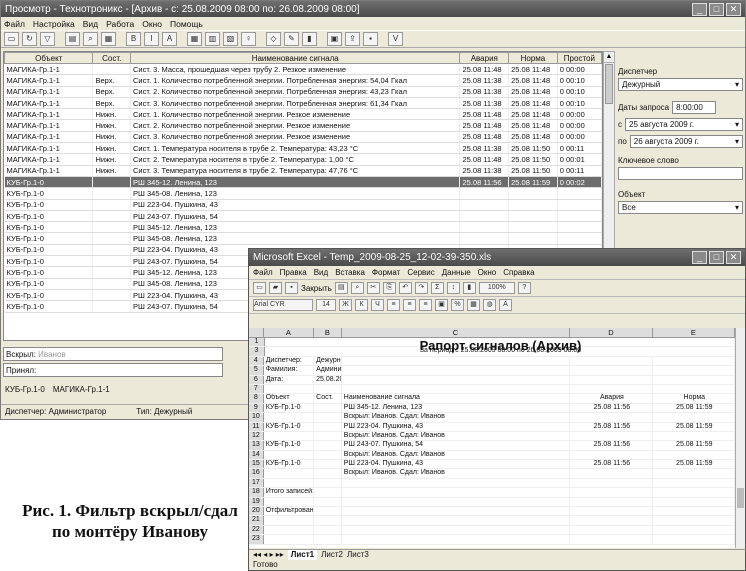  What do you see at coordinates (113, 354) in the screenshot?
I see `opened-field: Вскрыл: Иванов` at bounding box center [113, 354].